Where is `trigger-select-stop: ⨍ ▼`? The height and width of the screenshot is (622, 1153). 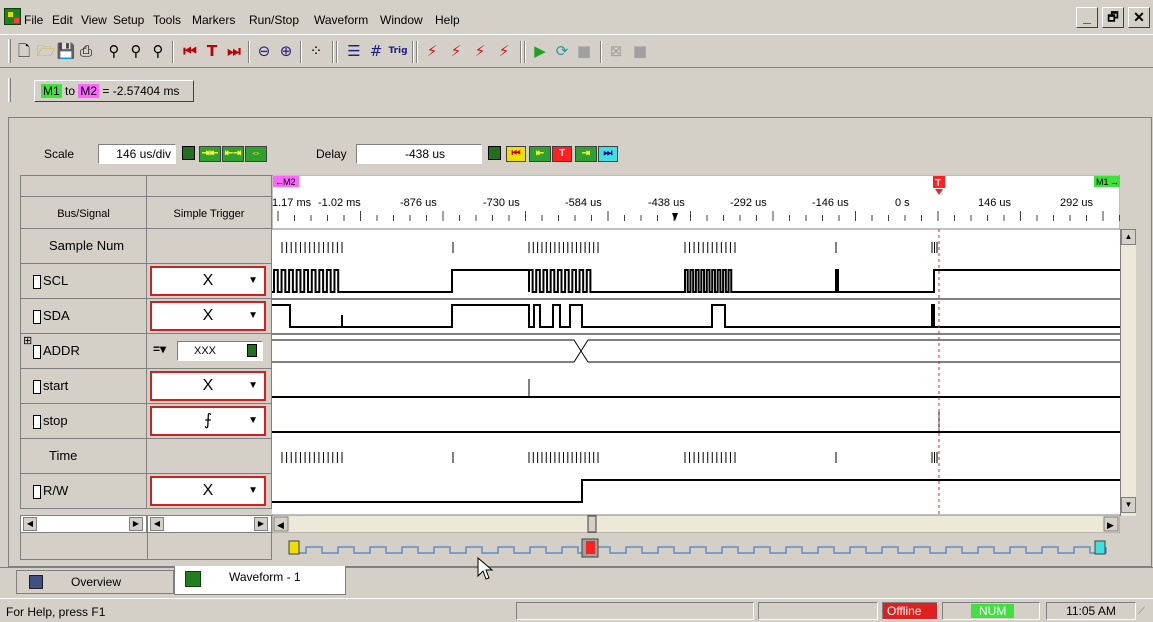 trigger-select-stop: ⨍ ▼ is located at coordinates (208, 421).